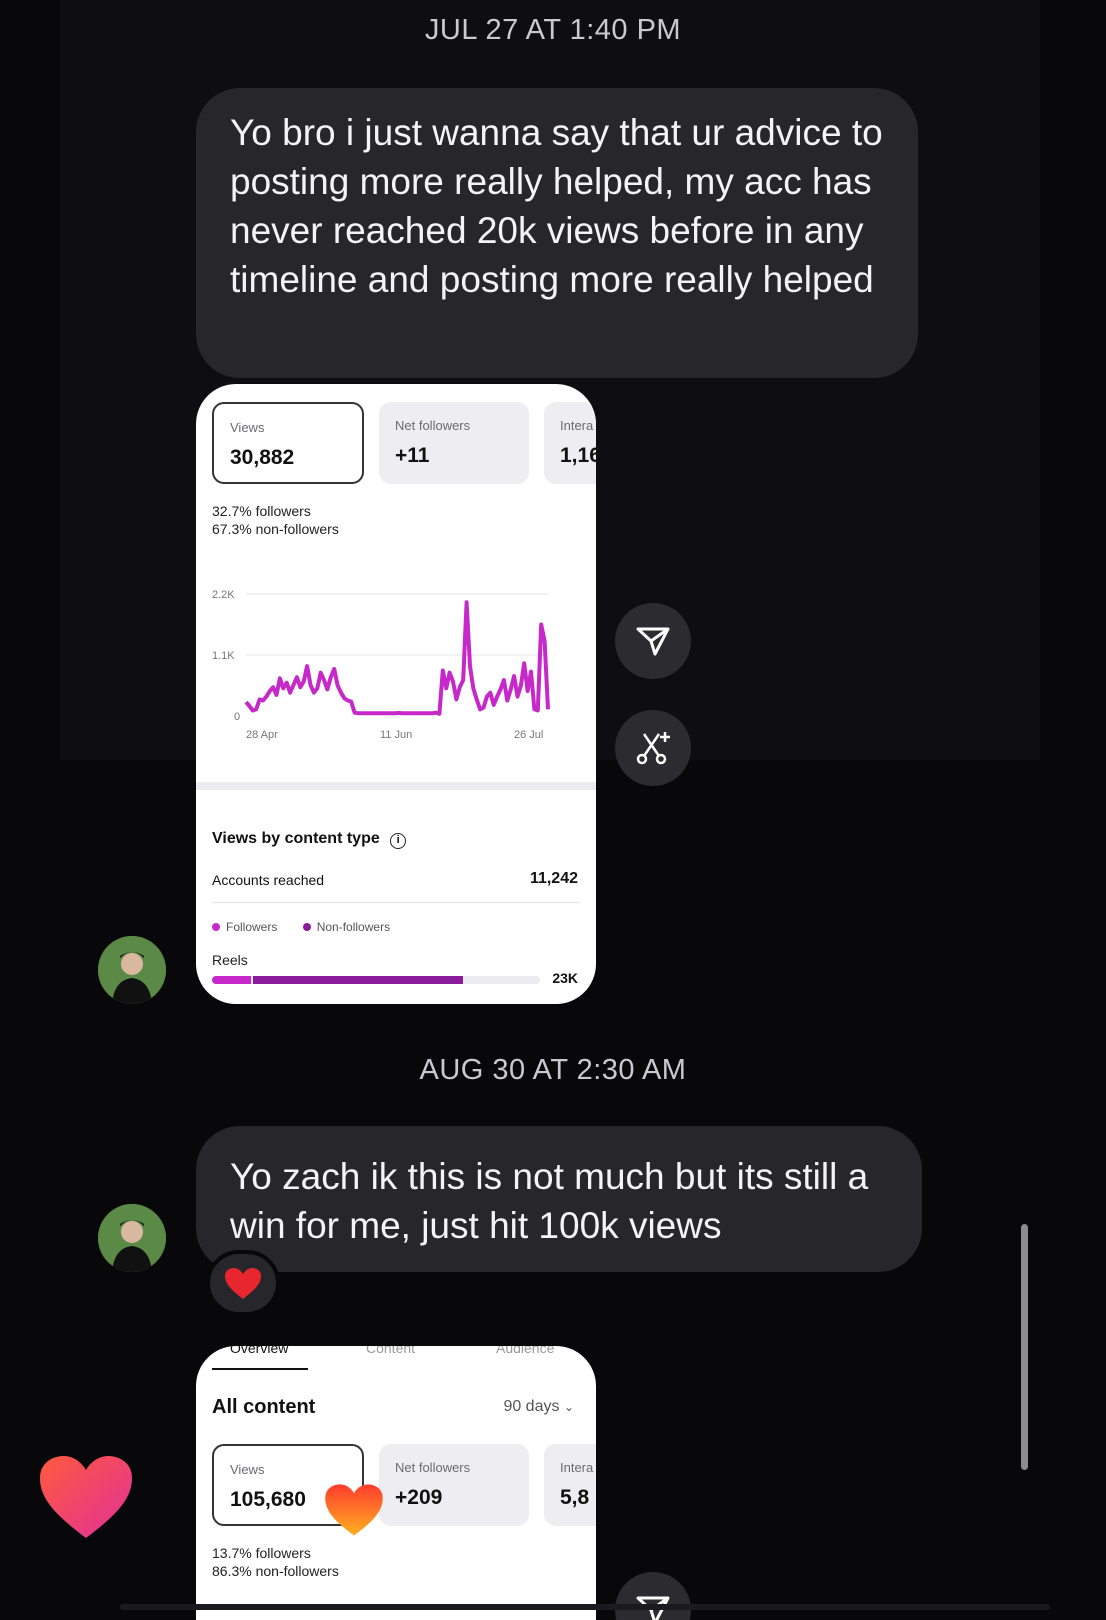  I want to click on section-title: Views by content type i, so click(309, 839).